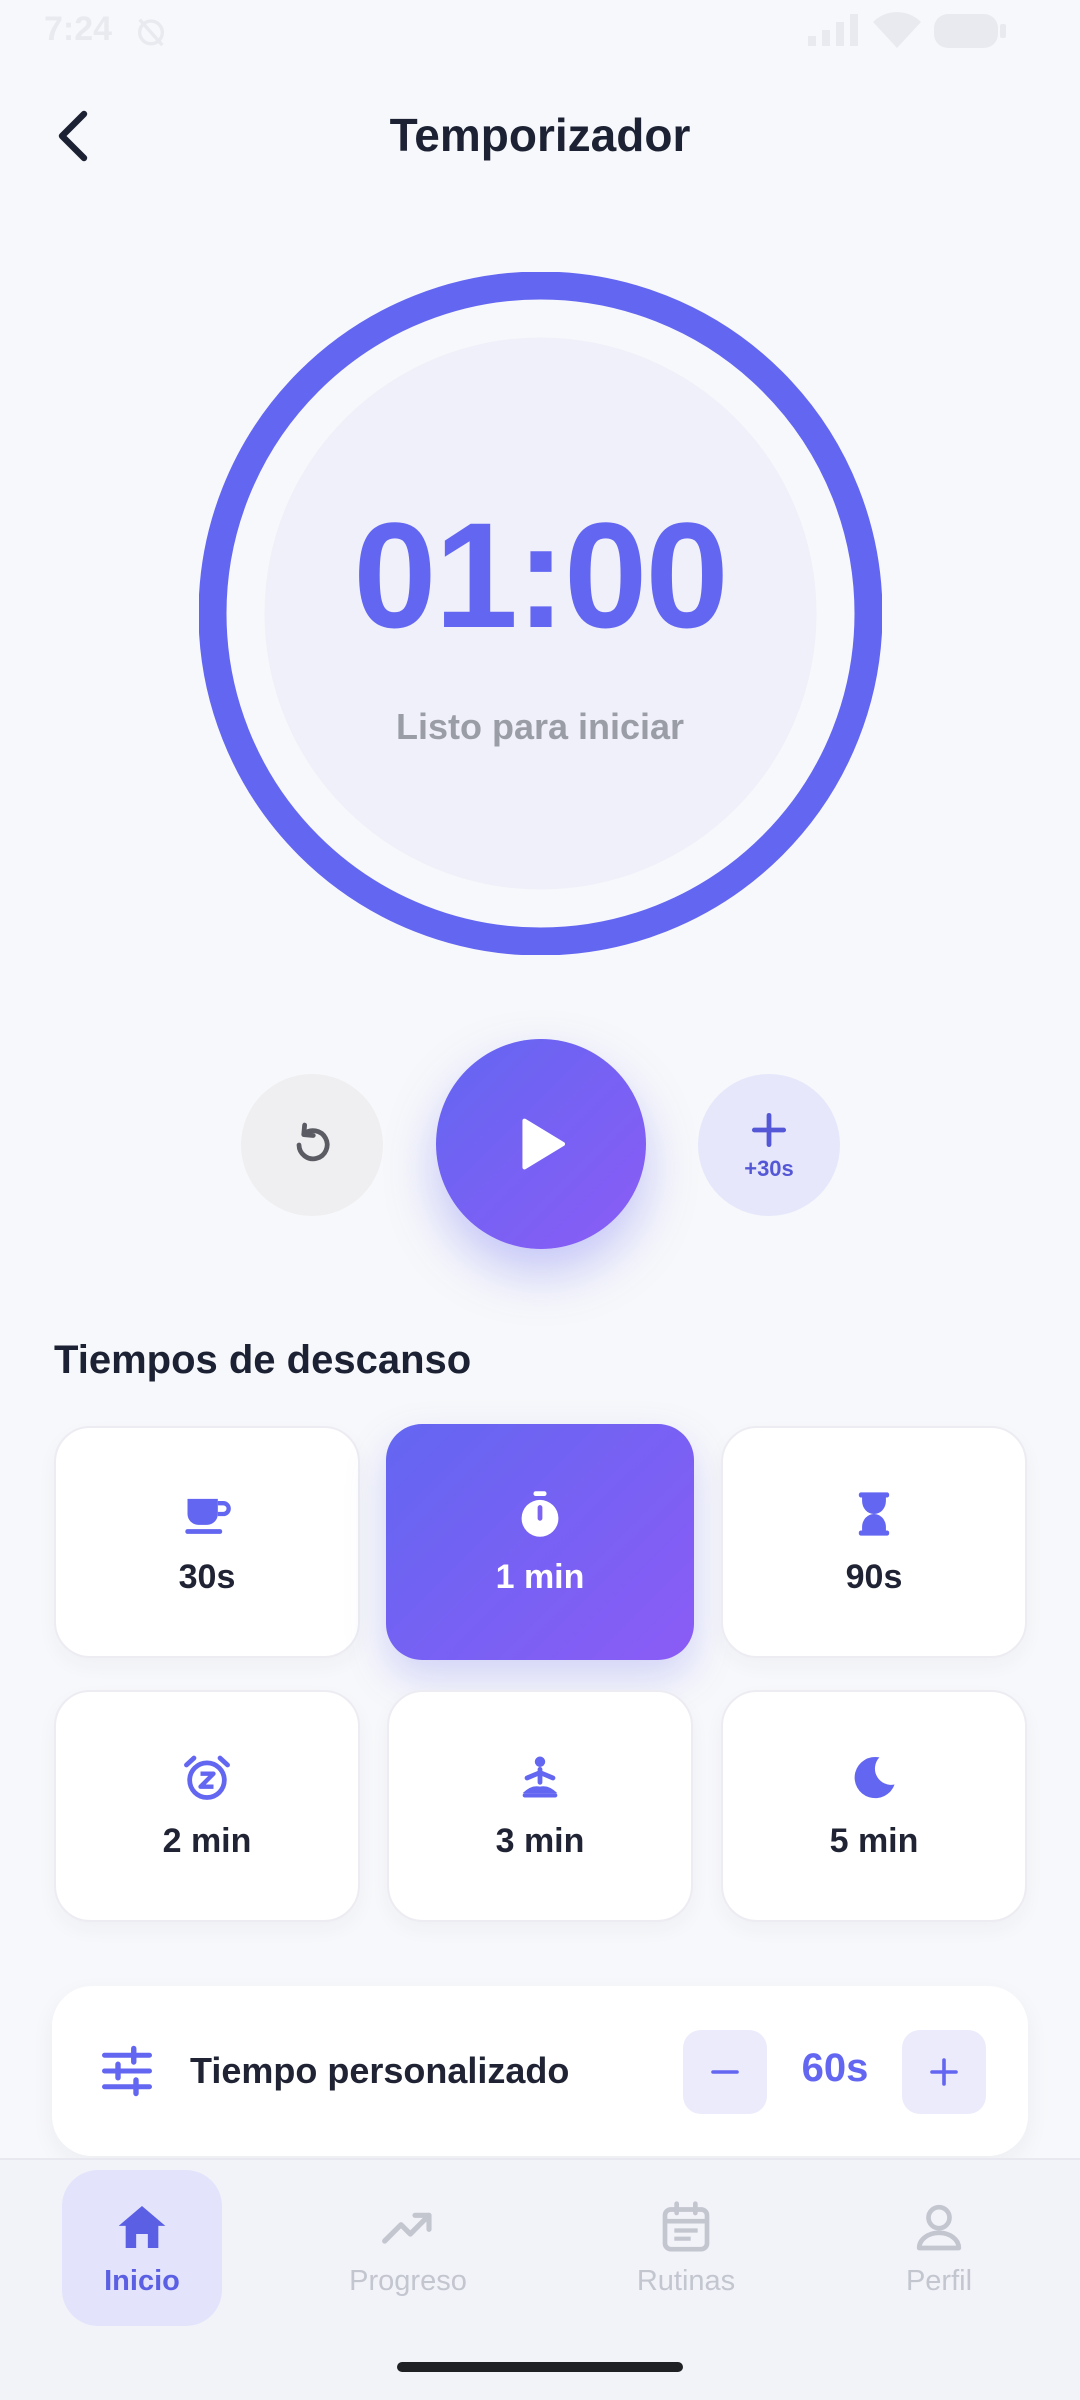 This screenshot has width=1080, height=2400. What do you see at coordinates (380, 2070) in the screenshot?
I see `custom-time-label: Tiempo personalizado` at bounding box center [380, 2070].